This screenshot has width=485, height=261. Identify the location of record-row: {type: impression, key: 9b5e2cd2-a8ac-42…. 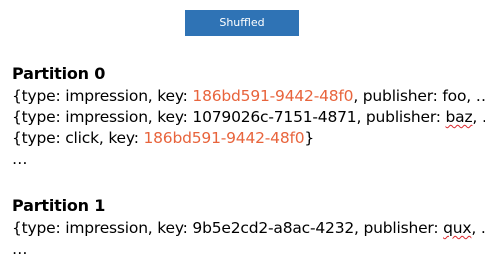
(248, 228).